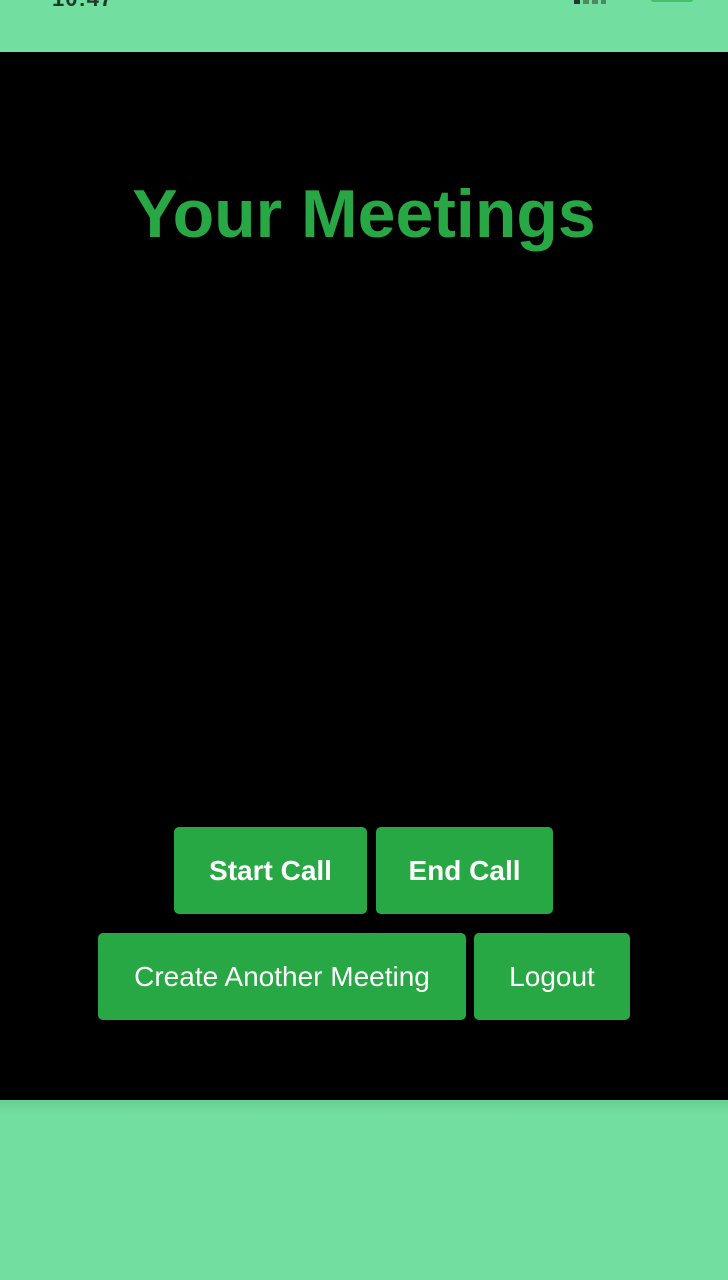  Describe the element at coordinates (672, 1) in the screenshot. I see `battery-icon` at that location.